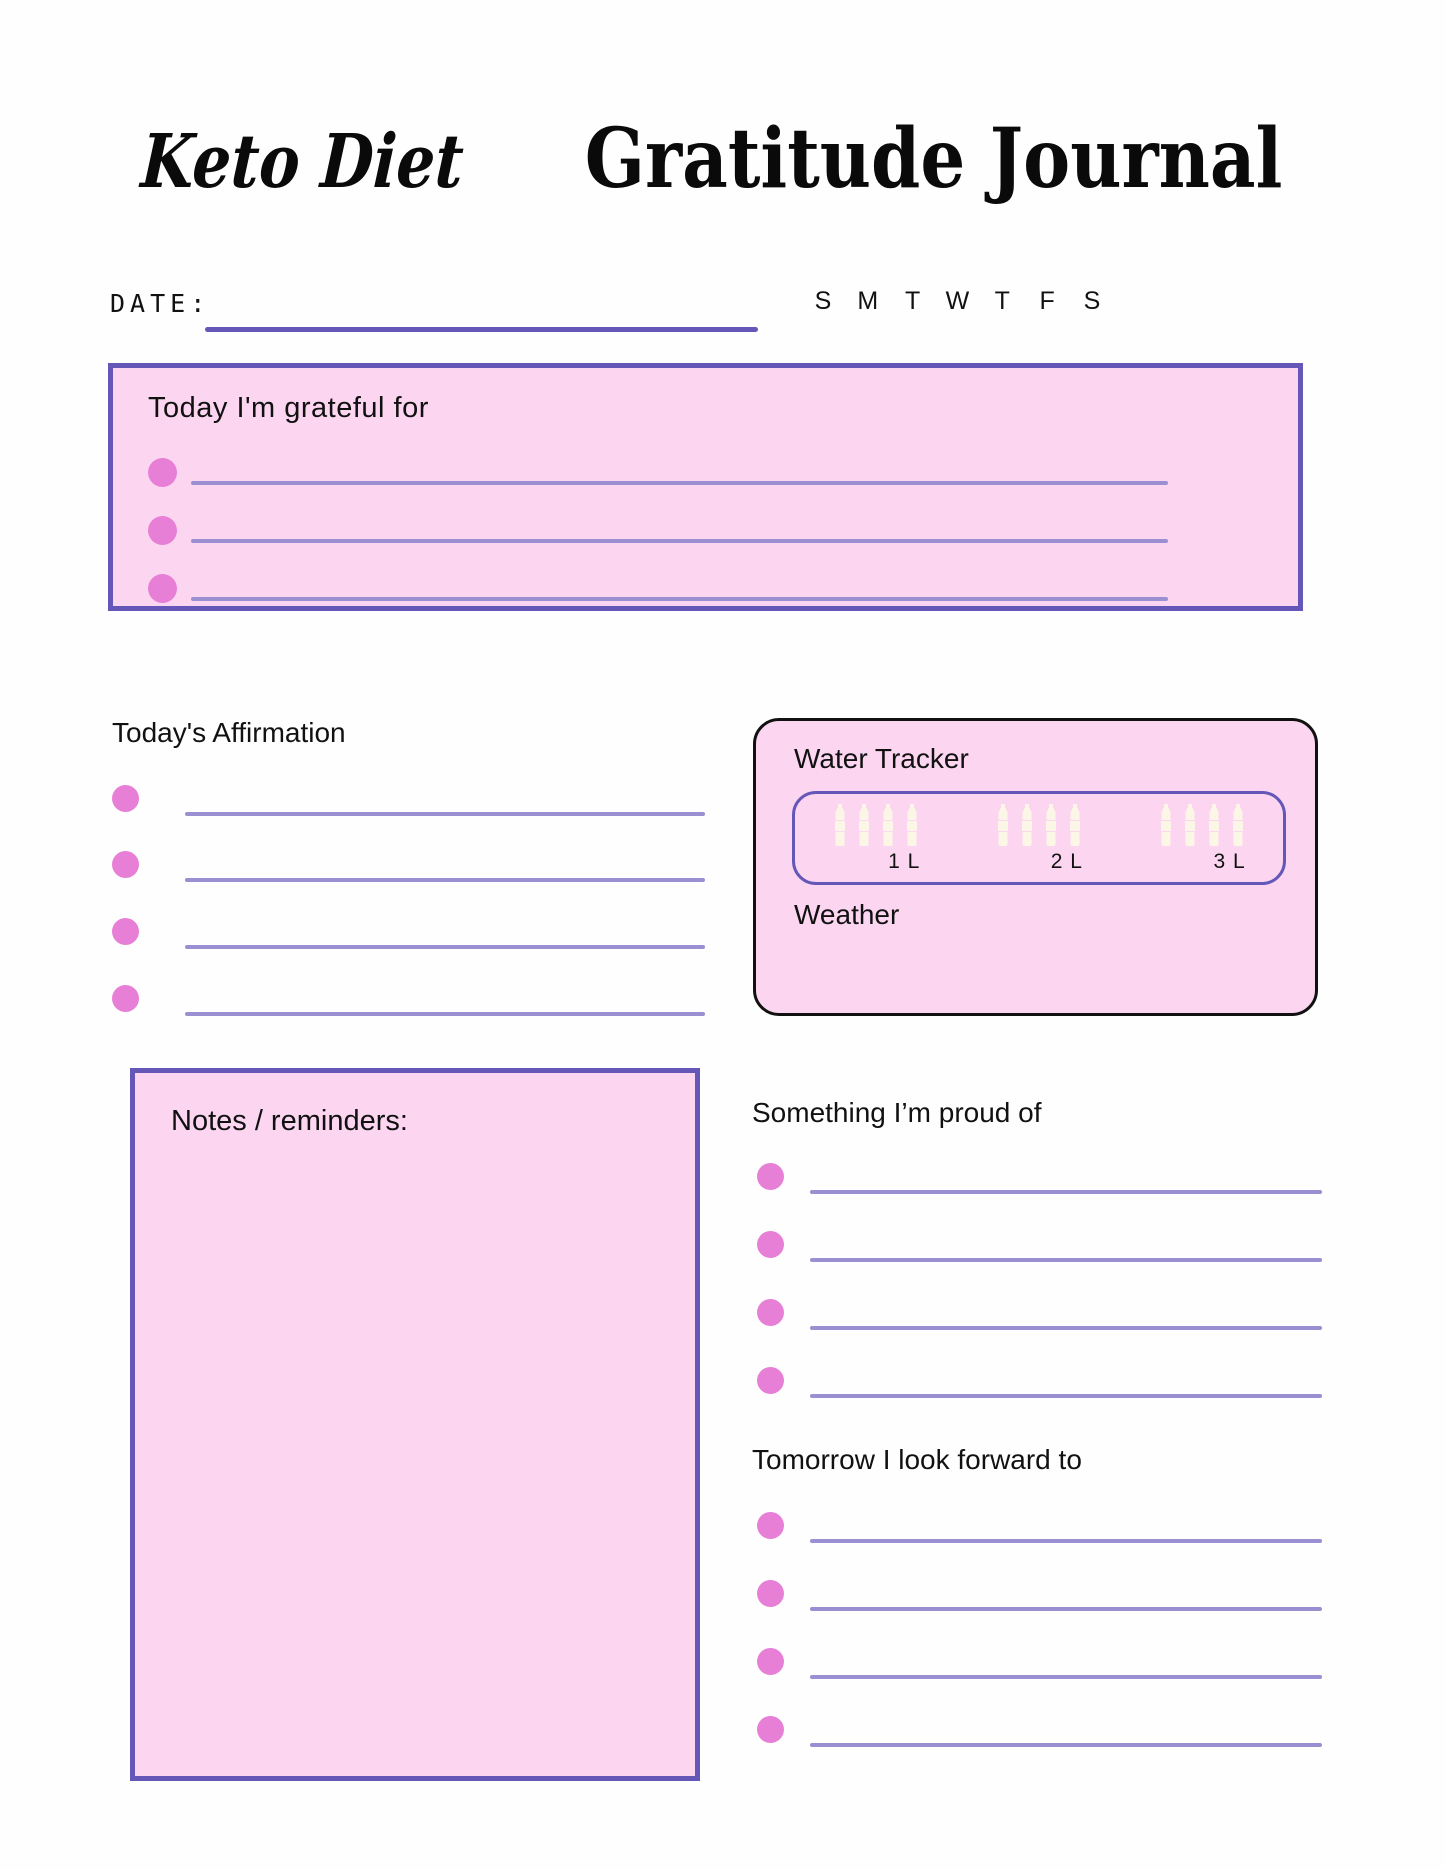  I want to click on date-row: DATE: S M T W T F S, so click(722, 309).